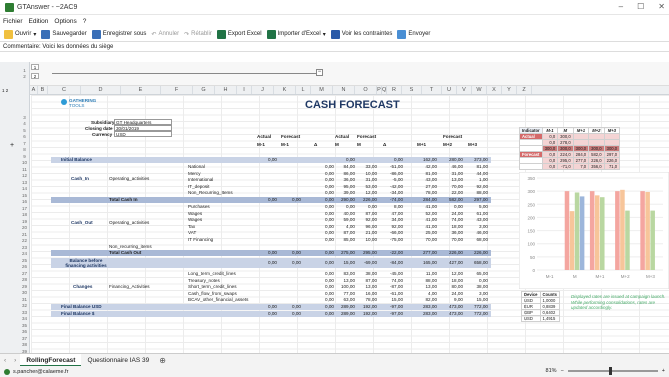 This screenshot has height=377, width=669. What do you see at coordinates (101, 90) in the screenshot?
I see `column-header-d: D` at bounding box center [101, 90].